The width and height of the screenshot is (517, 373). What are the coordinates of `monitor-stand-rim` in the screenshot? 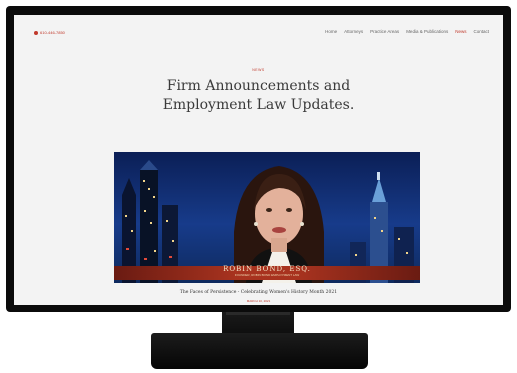 It's located at (258, 313).